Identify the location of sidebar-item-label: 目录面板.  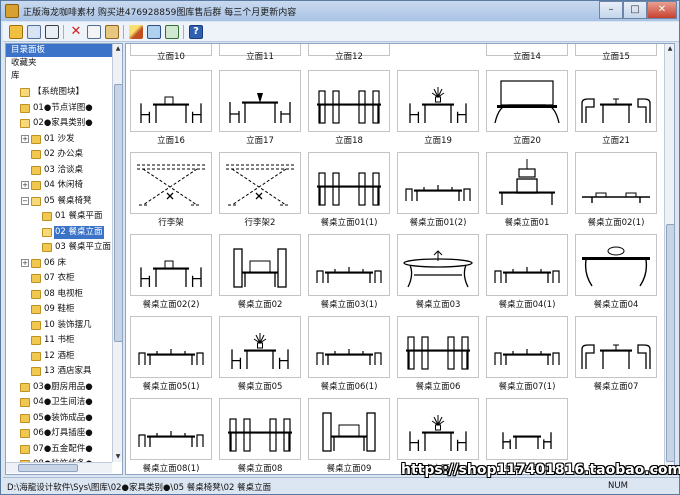
(28, 50).